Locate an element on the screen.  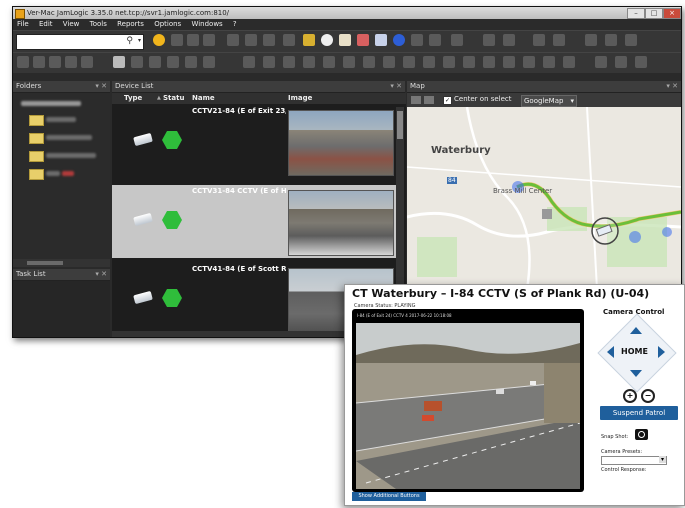
menu-file: File is located at coordinates (23, 24).